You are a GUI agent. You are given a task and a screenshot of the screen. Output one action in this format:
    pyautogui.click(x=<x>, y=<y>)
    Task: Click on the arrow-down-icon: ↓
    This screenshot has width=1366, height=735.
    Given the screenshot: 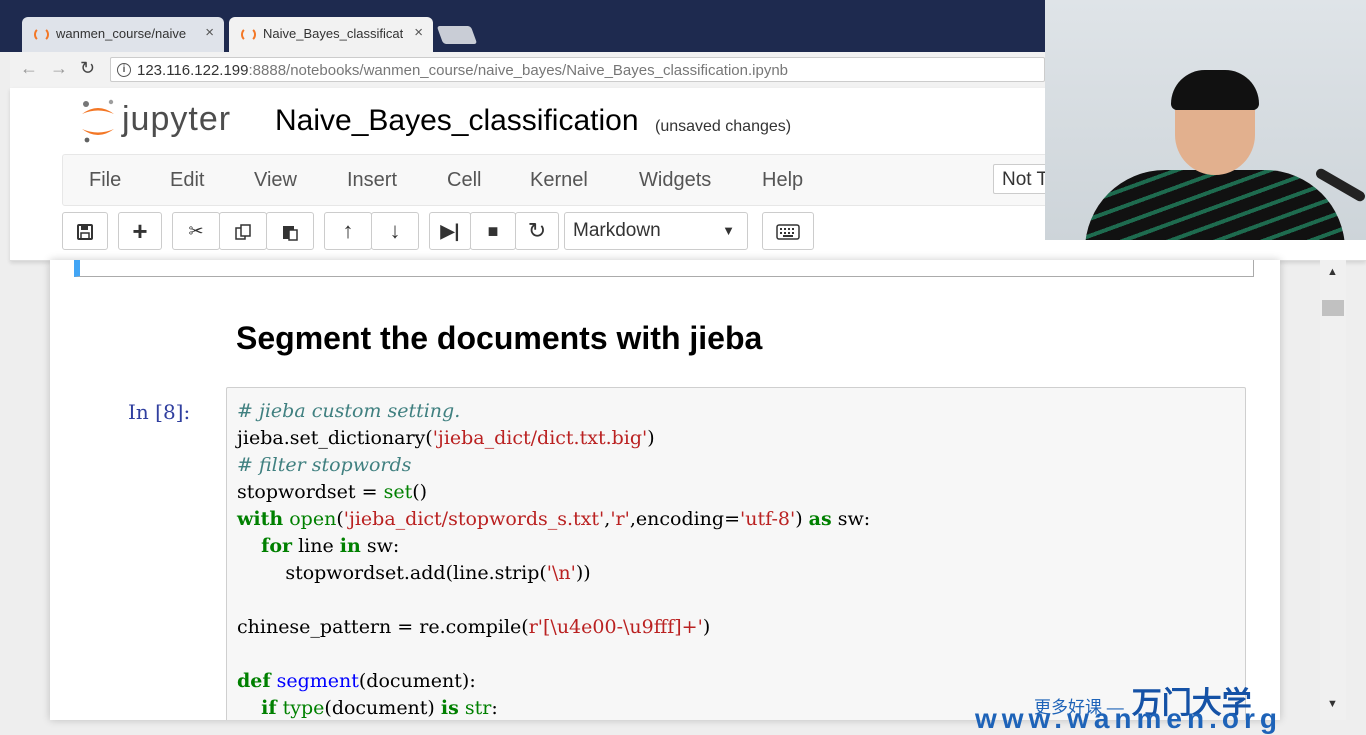 What is the action you would take?
    pyautogui.click(x=395, y=230)
    